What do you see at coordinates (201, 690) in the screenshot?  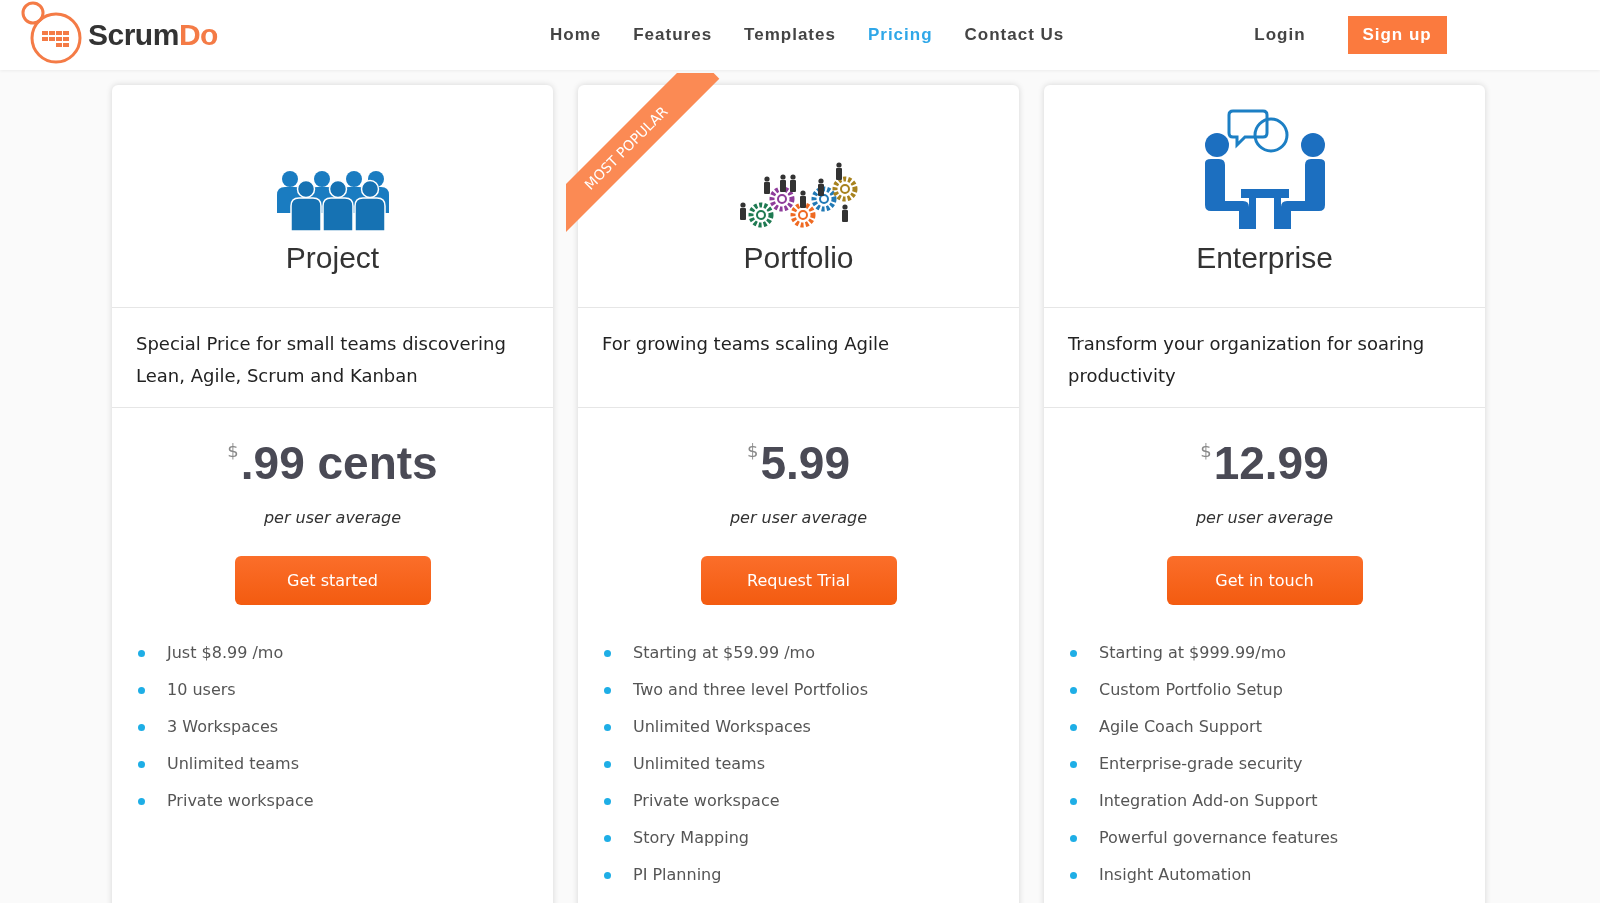 I see `feature-item: 10 users` at bounding box center [201, 690].